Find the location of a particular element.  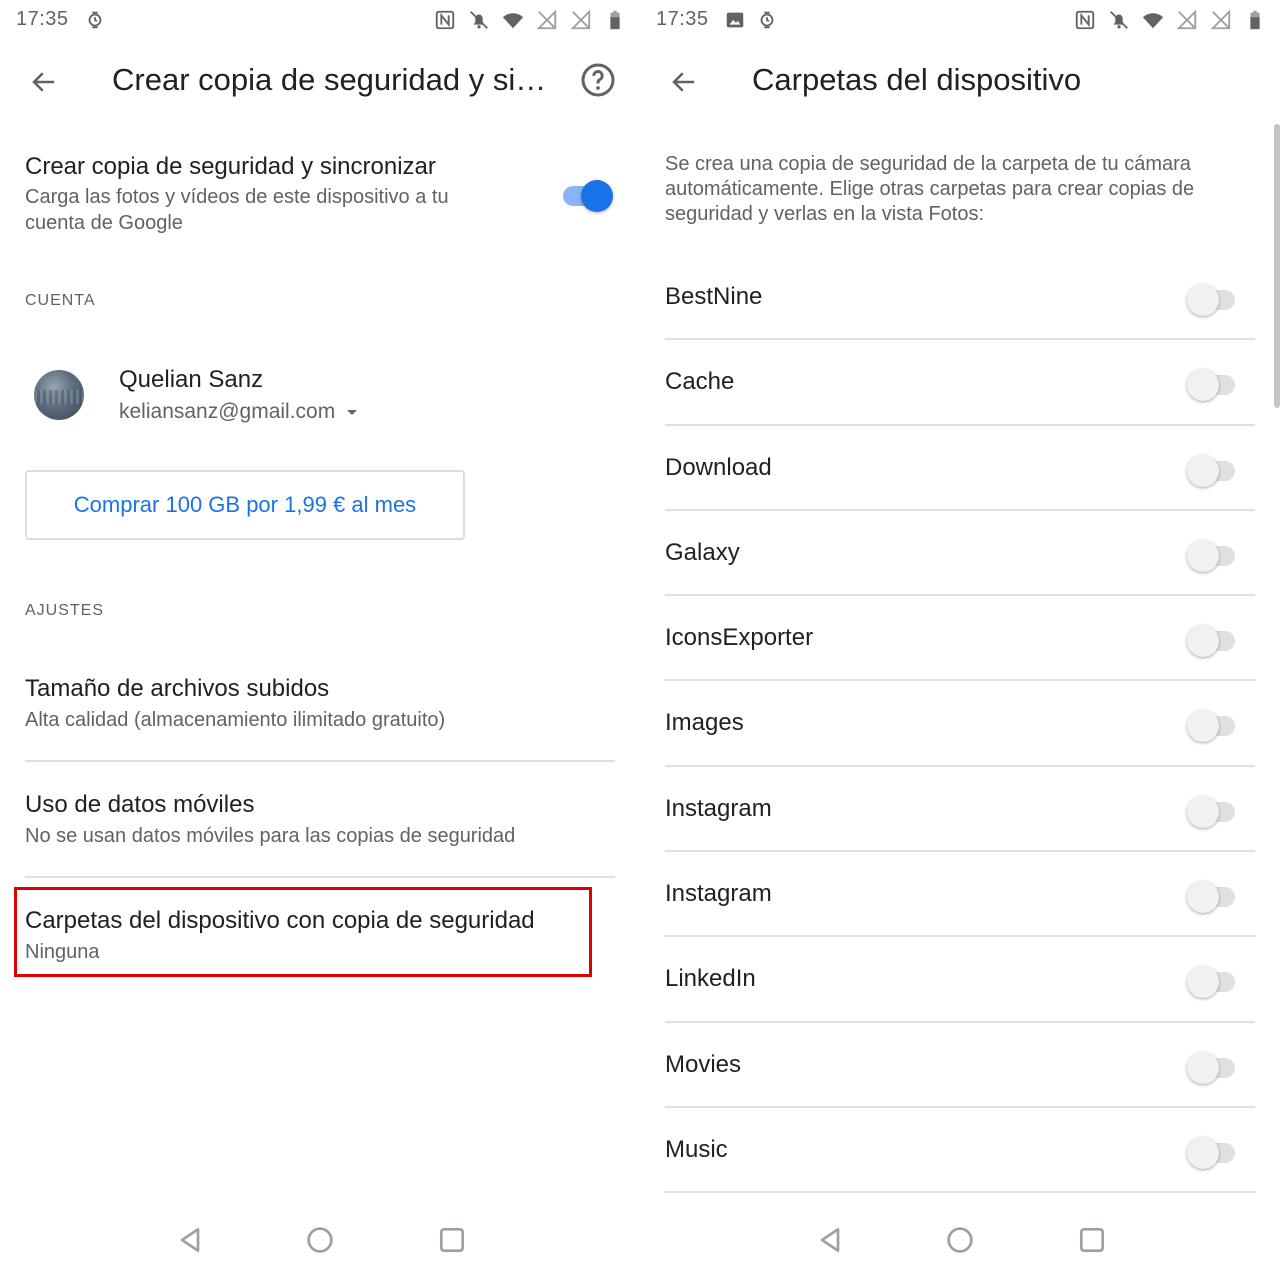

folder-name: Cache is located at coordinates (700, 382).